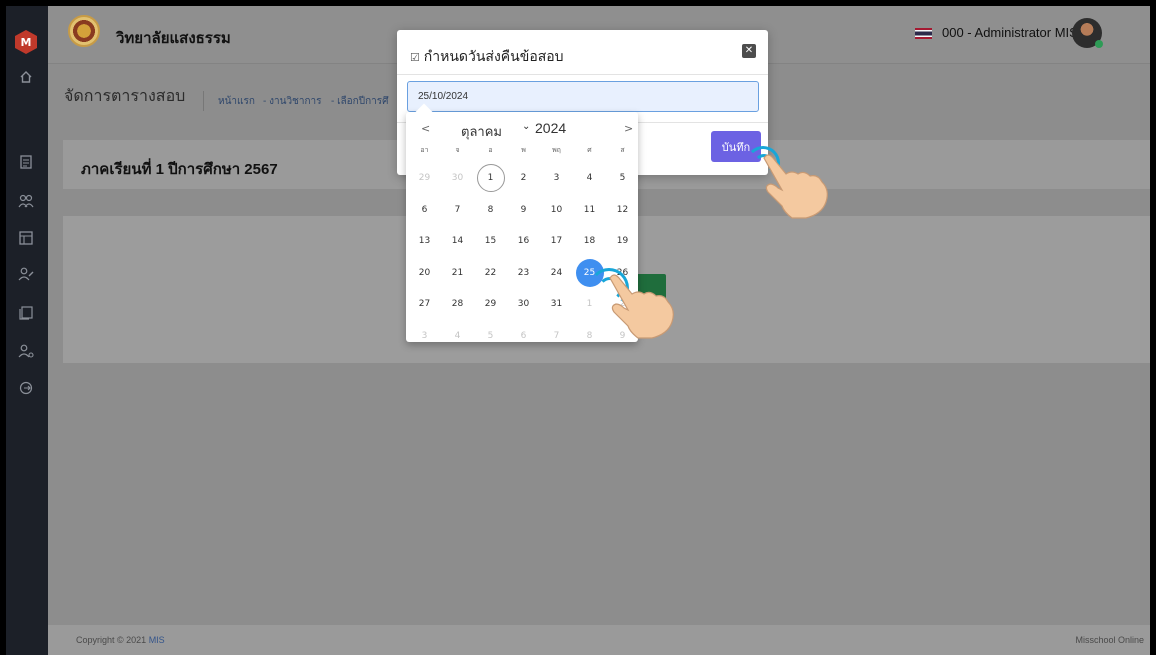  What do you see at coordinates (590, 241) in the screenshot?
I see `calendar-day: 18` at bounding box center [590, 241].